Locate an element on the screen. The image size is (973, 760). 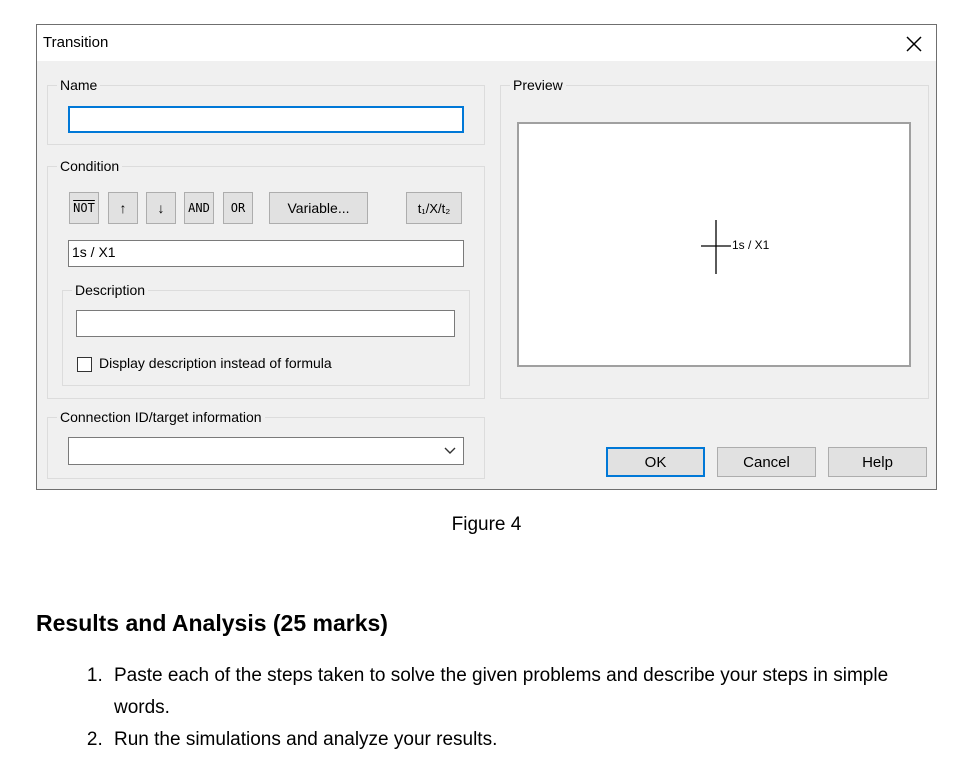
name-legend: Name is located at coordinates (79, 85).